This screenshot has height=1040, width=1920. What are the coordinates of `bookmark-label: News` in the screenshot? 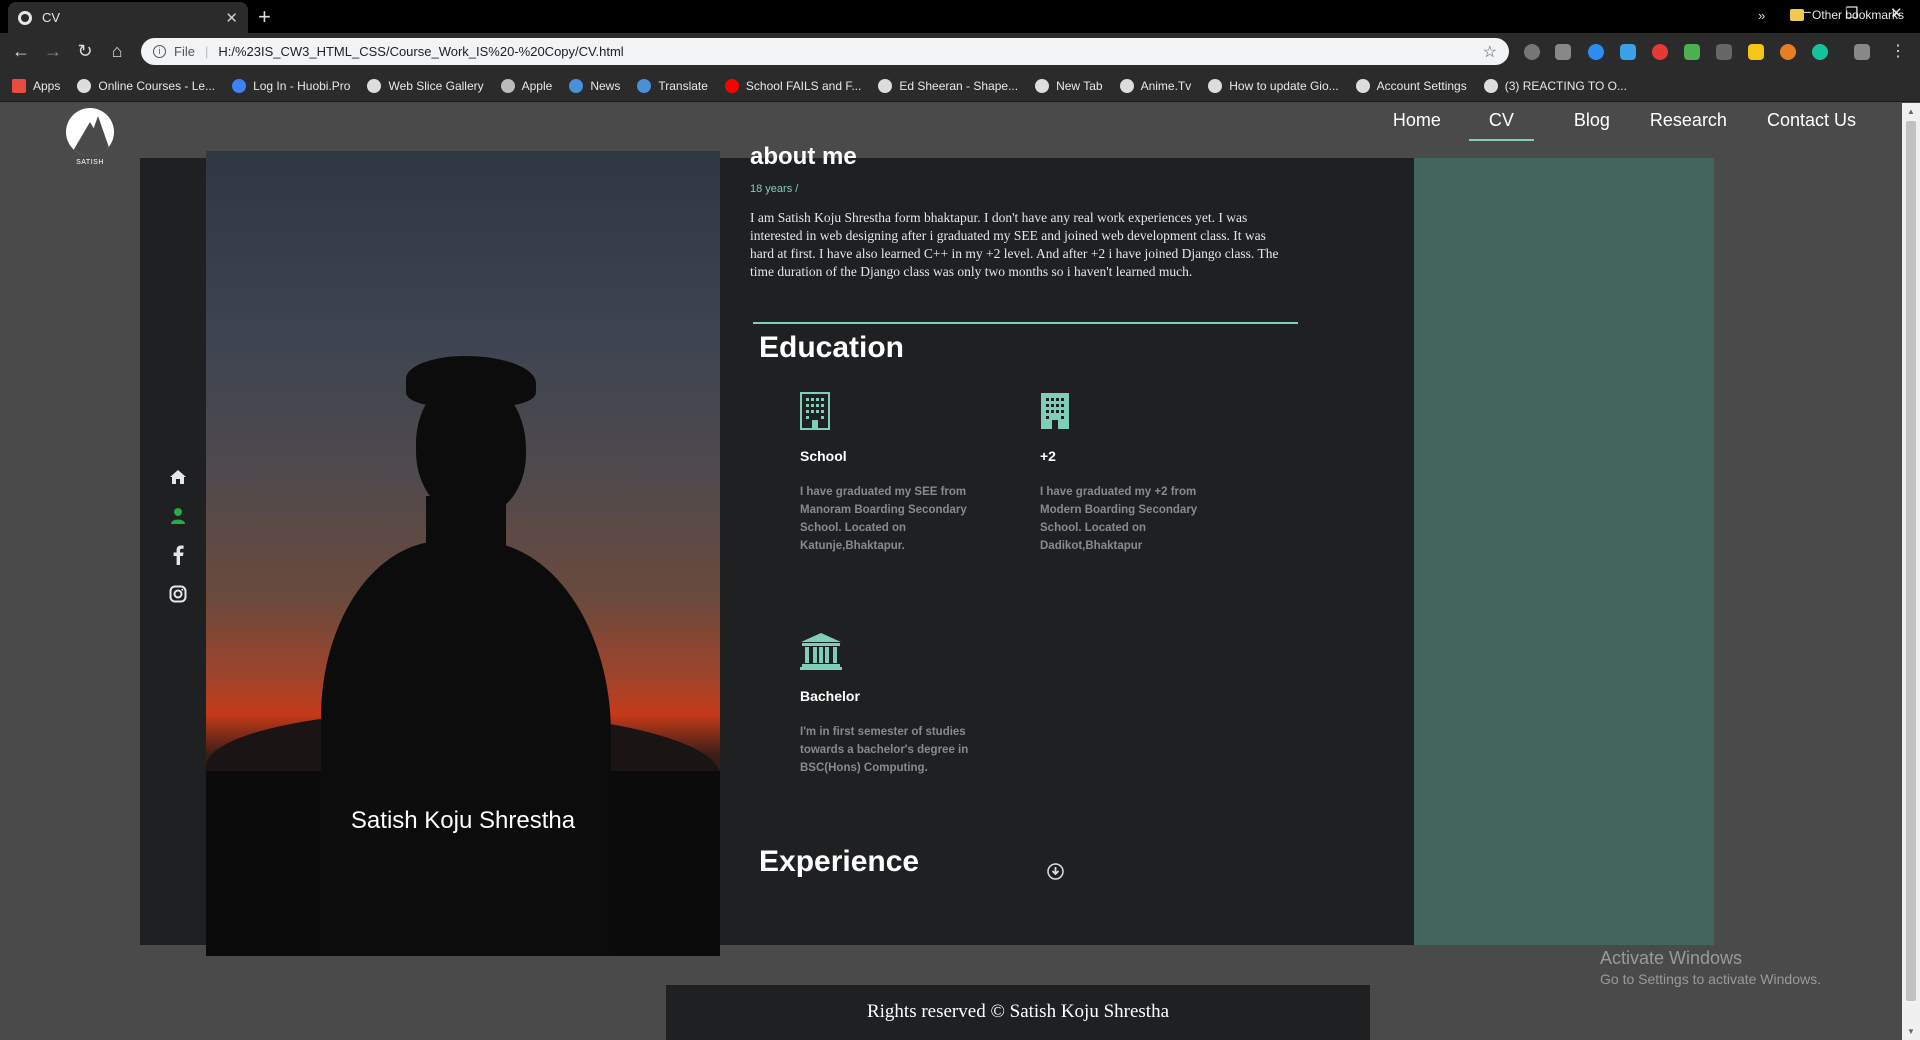 It's located at (605, 85).